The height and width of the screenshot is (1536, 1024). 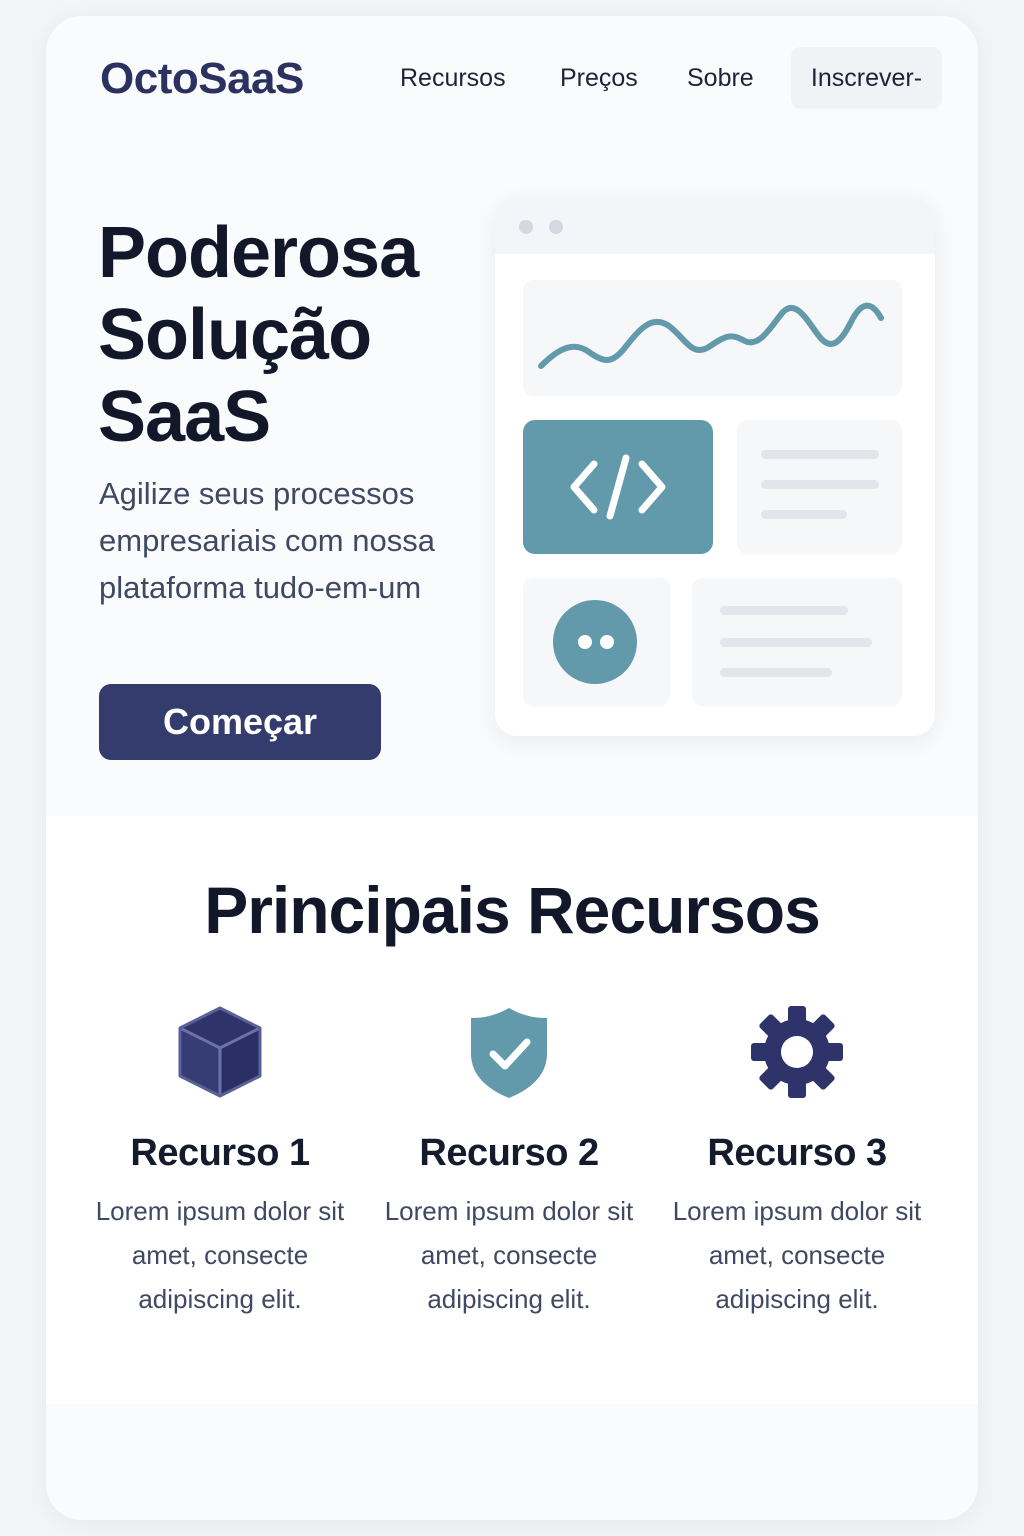 I want to click on hero-title-line: Poderosa, so click(x=258, y=253).